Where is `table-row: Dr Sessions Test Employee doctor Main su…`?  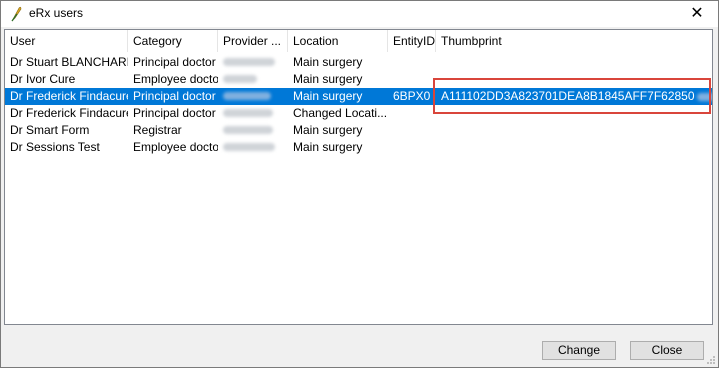
table-row: Dr Sessions Test Employee doctor Main su… is located at coordinates (358, 147).